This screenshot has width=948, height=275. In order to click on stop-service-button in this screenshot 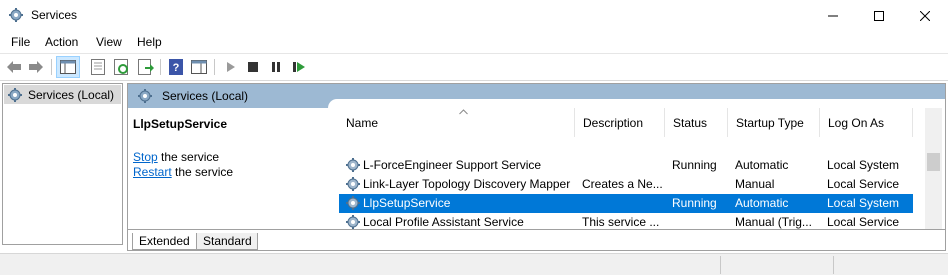, I will do `click(253, 67)`.